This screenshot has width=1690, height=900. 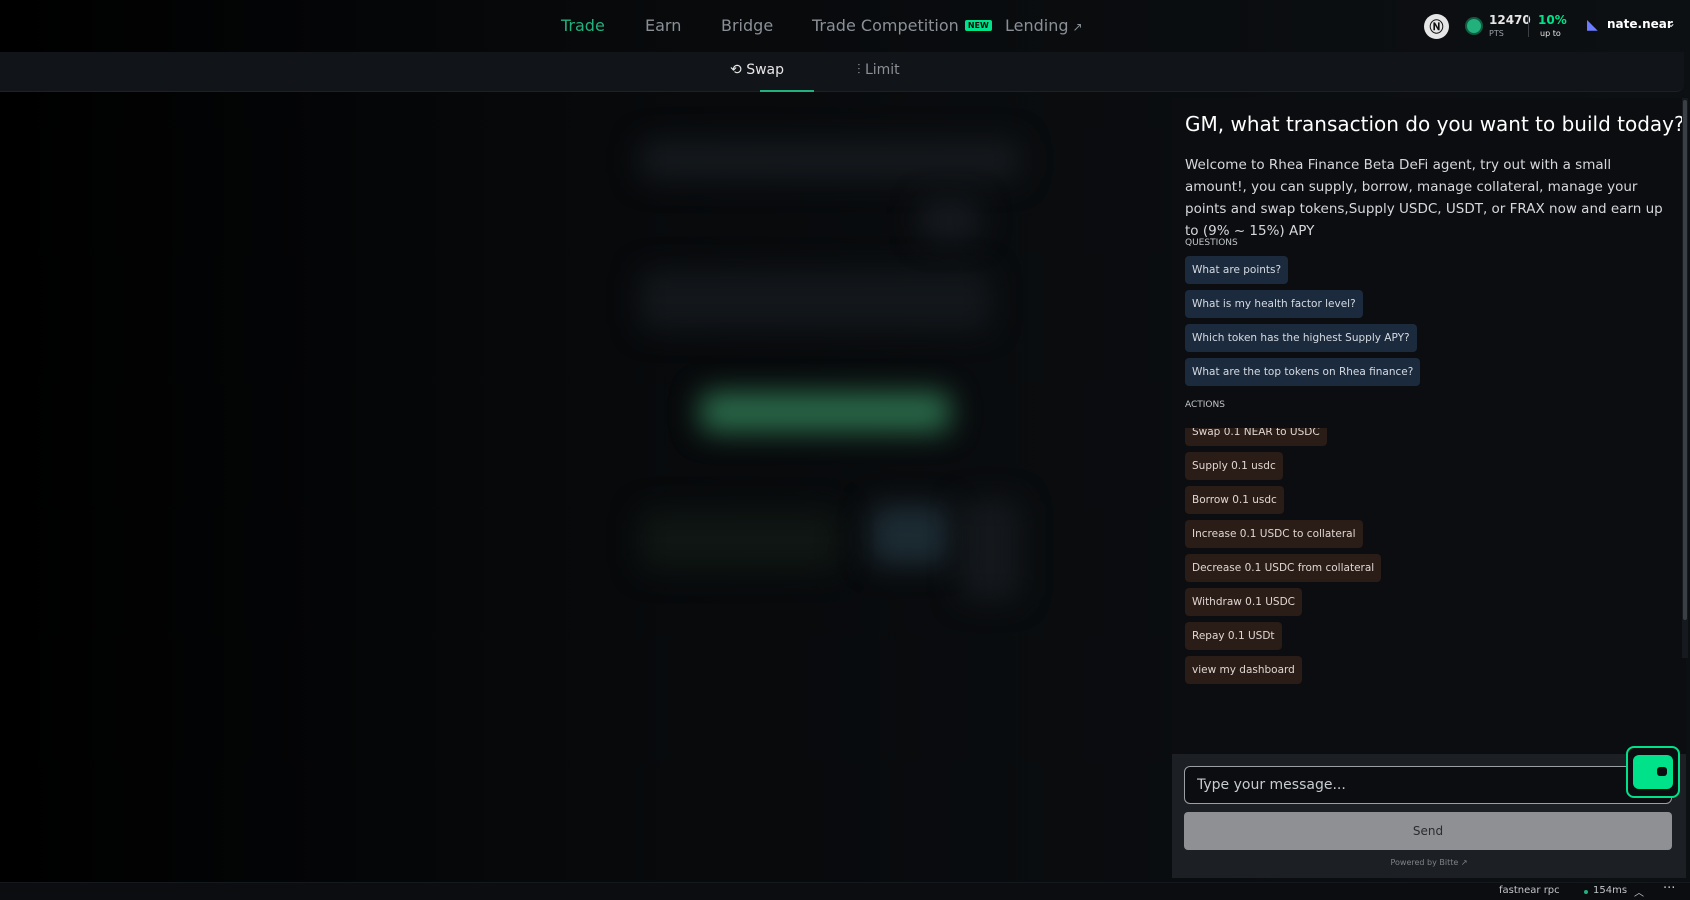 I want to click on more-icon: ···, so click(x=1669, y=888).